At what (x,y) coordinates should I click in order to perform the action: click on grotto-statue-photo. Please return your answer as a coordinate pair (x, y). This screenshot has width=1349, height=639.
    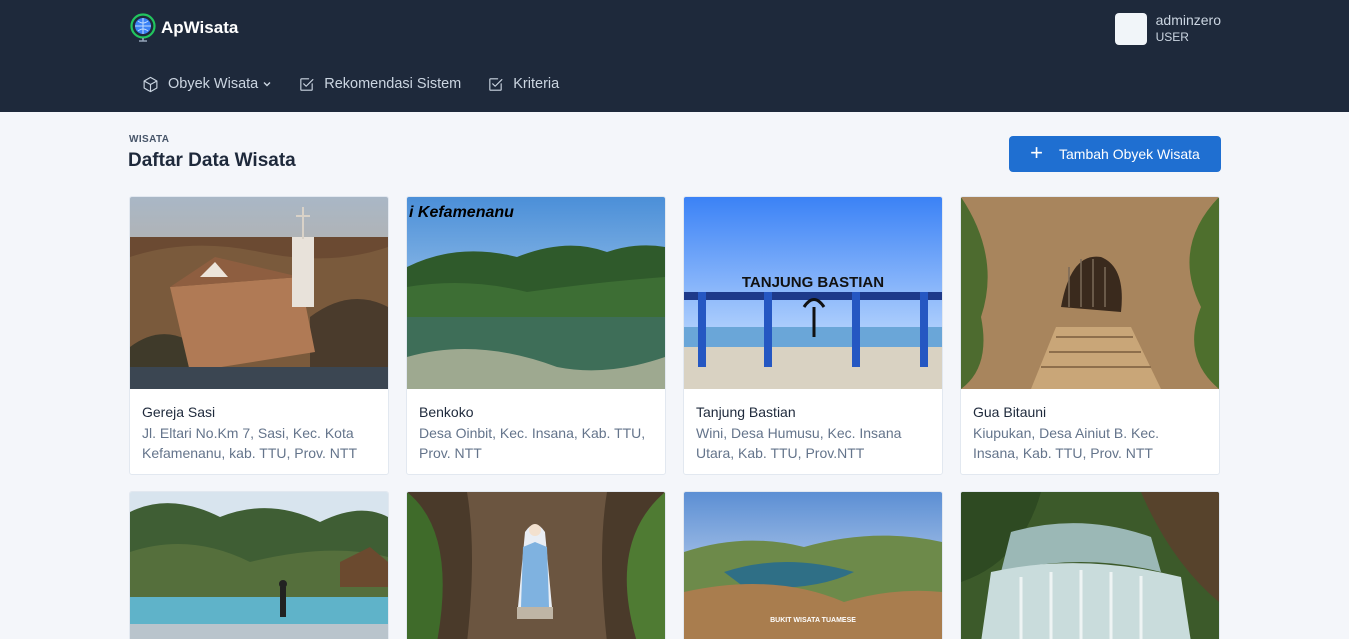
    Looking at the image, I should click on (536, 565).